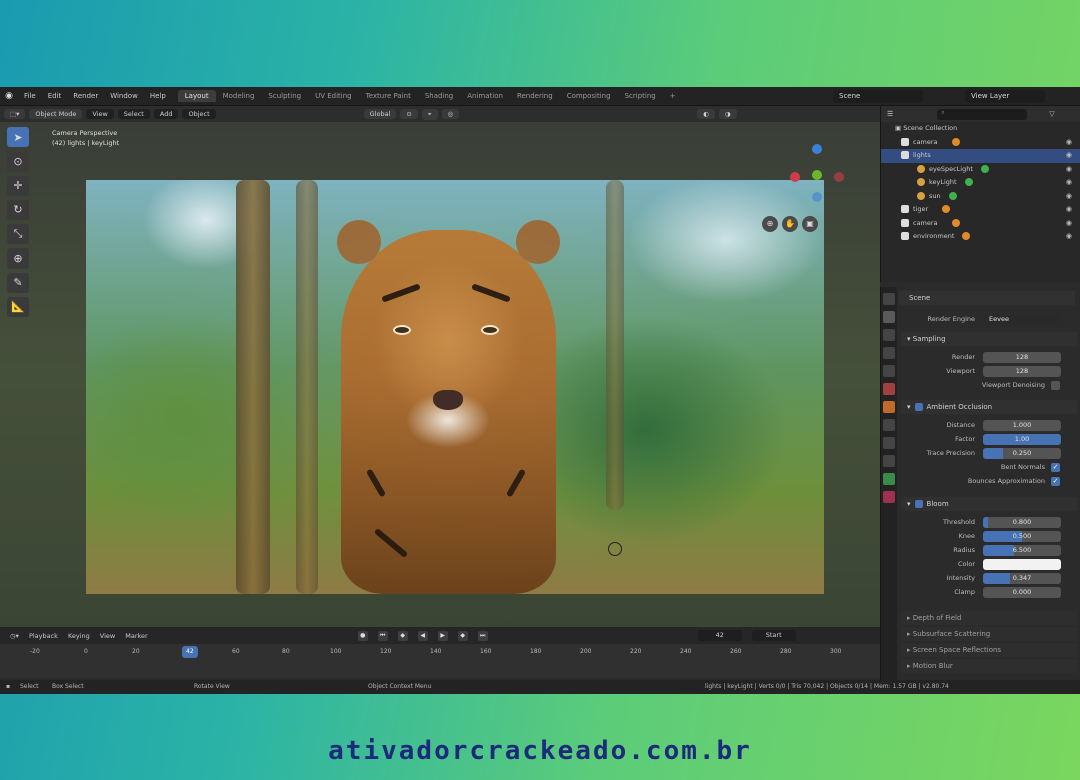 This screenshot has height=780, width=1080. I want to click on world-tab-icon, so click(889, 389).